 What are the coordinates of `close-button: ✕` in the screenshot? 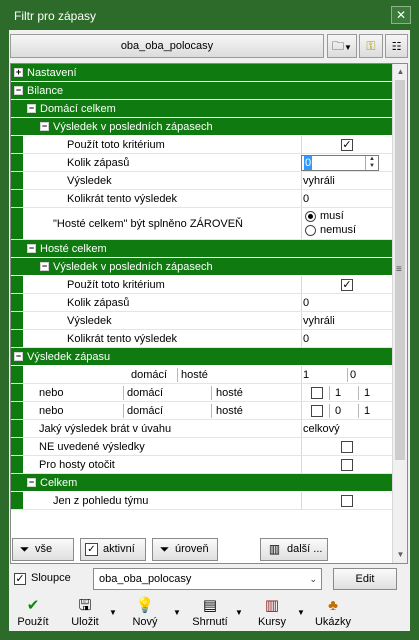 It's located at (401, 15).